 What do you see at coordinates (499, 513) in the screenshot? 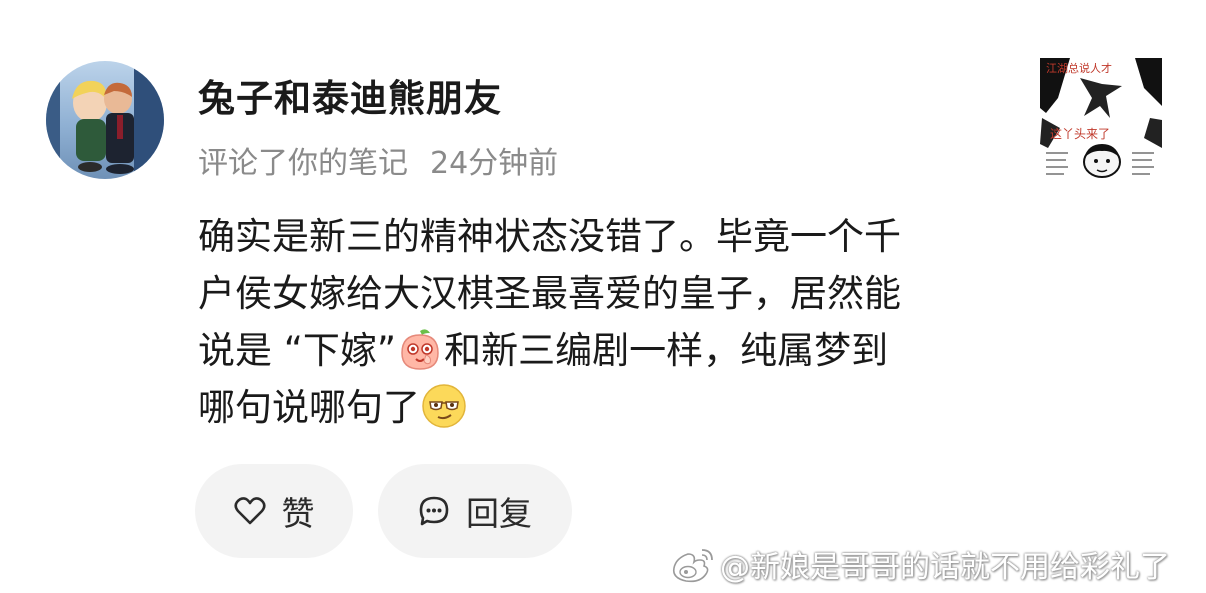
I see `reply-label: 回复` at bounding box center [499, 513].